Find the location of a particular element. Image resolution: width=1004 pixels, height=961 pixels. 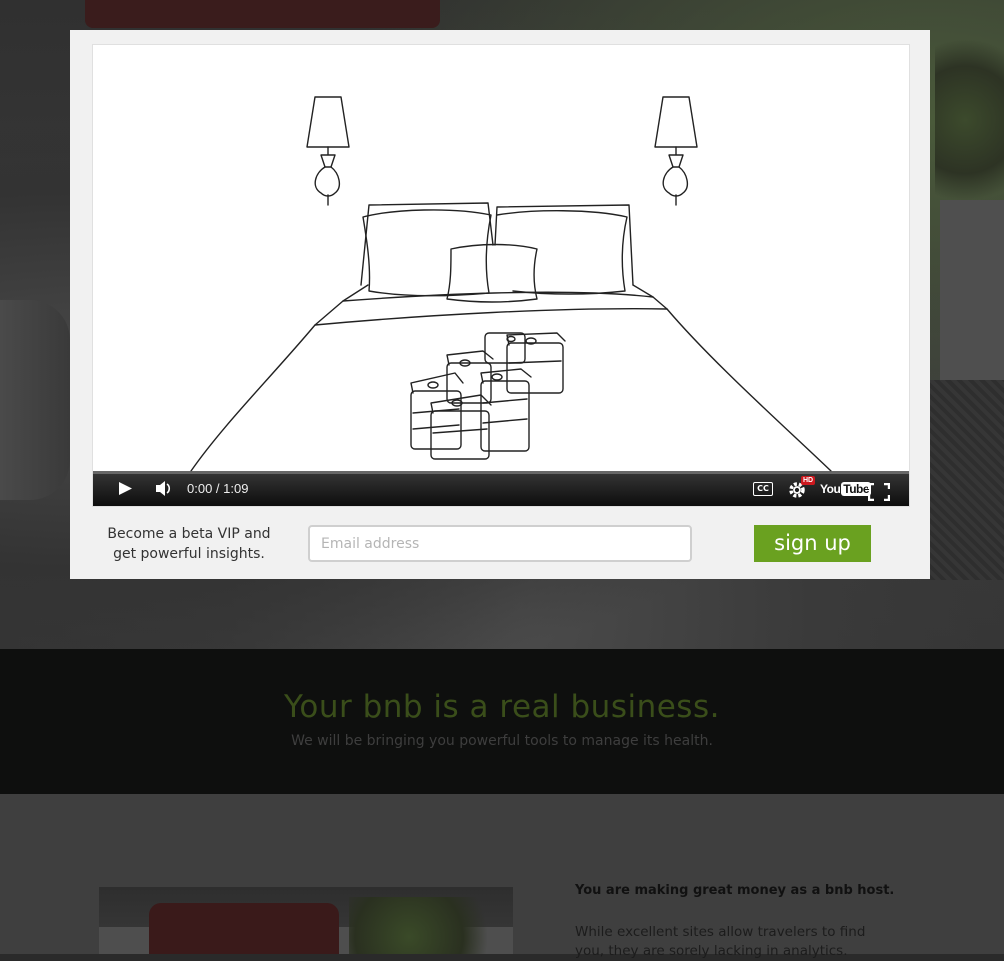

volume-icon is located at coordinates (163, 488).